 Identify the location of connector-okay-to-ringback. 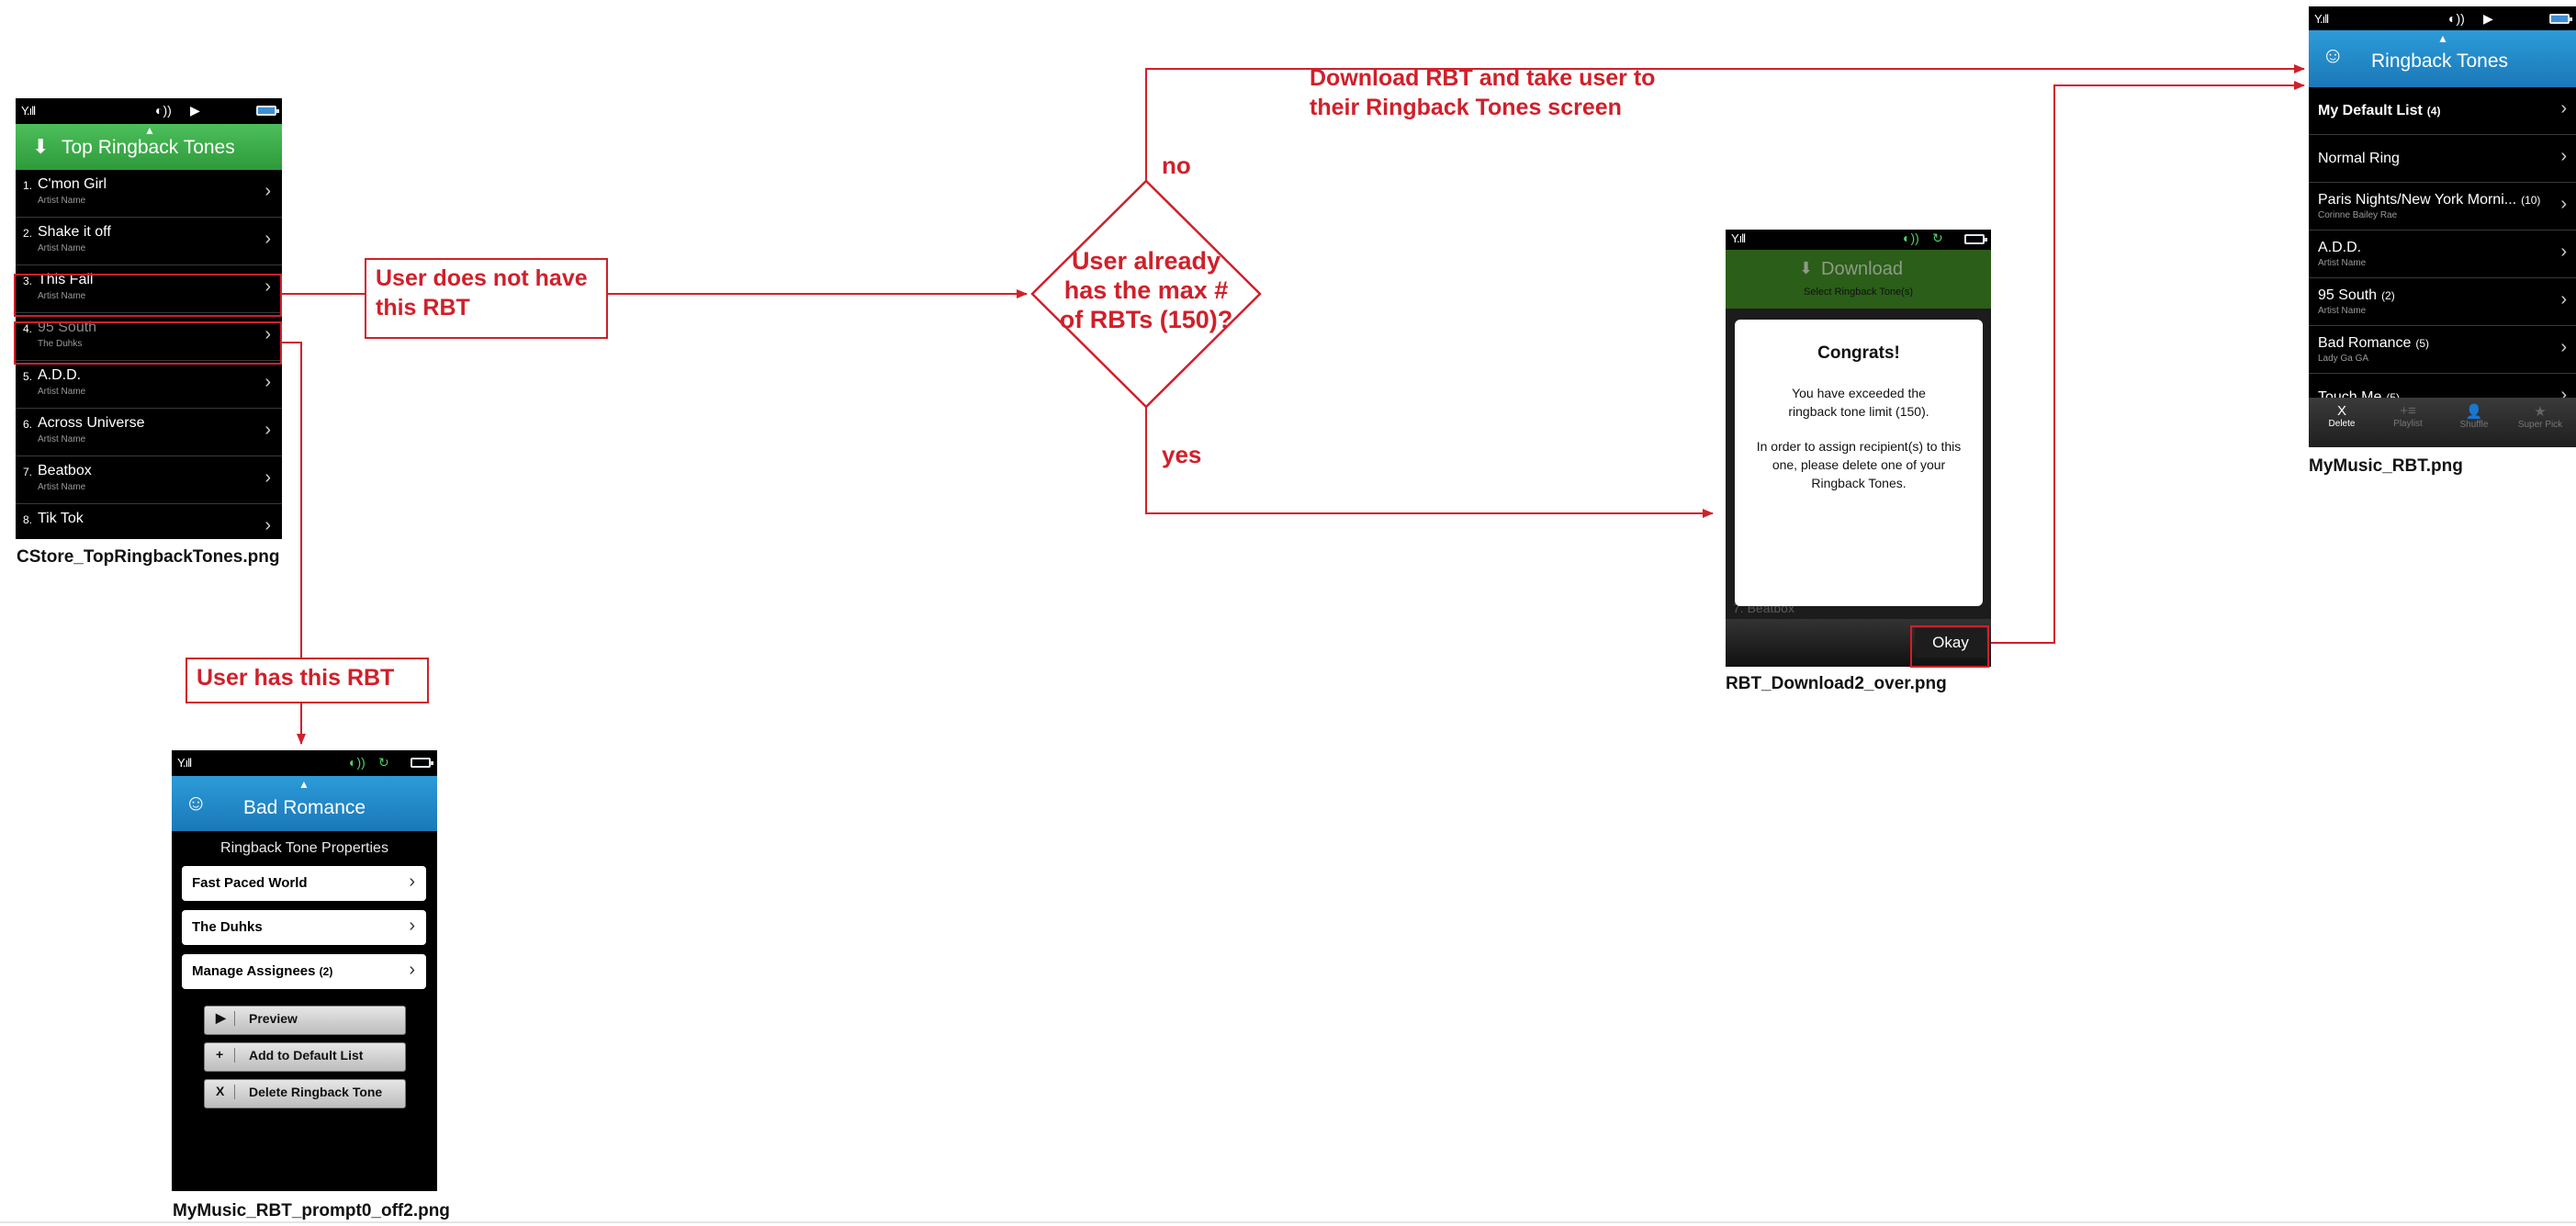
(2146, 362).